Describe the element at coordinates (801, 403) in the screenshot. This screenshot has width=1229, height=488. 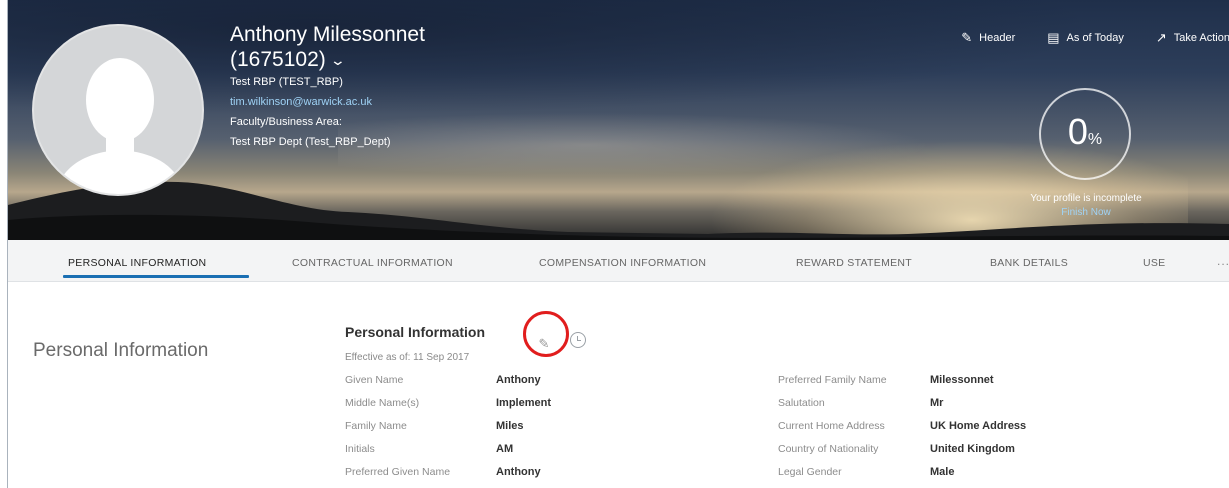
I see `field-label-salutation: Salutation` at that location.